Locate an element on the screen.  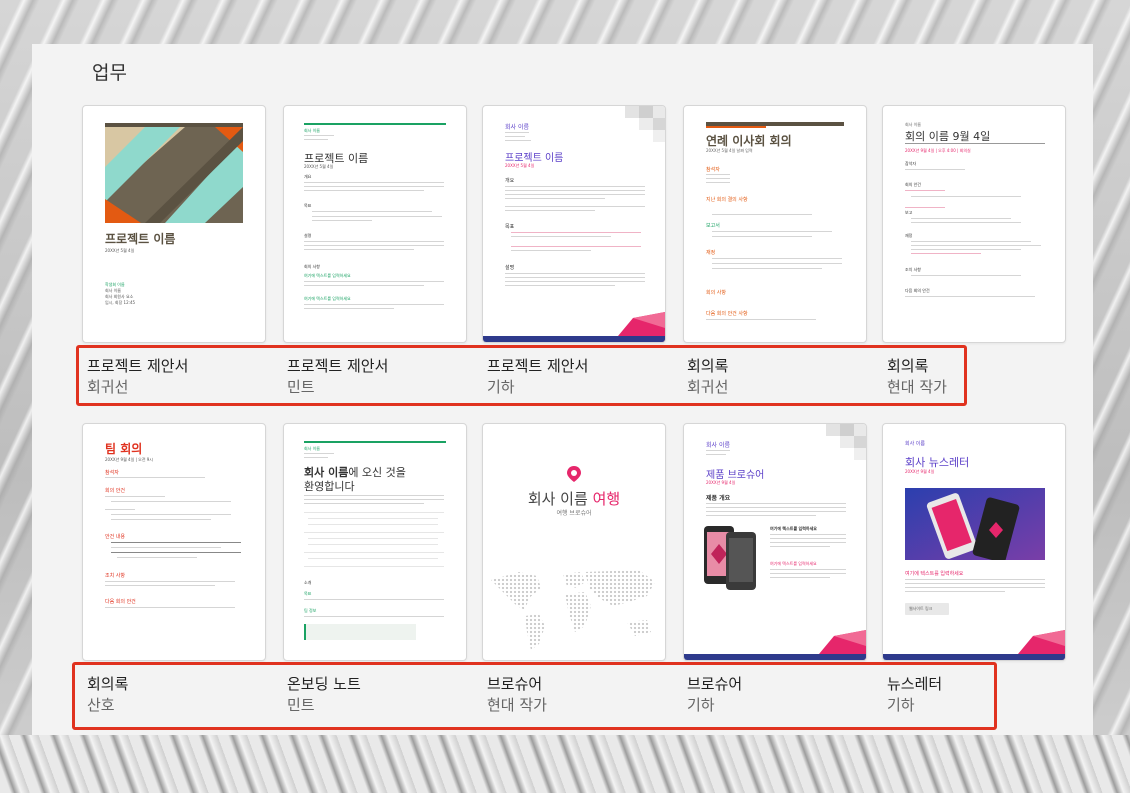
background-floor is located at coordinates (565, 764).